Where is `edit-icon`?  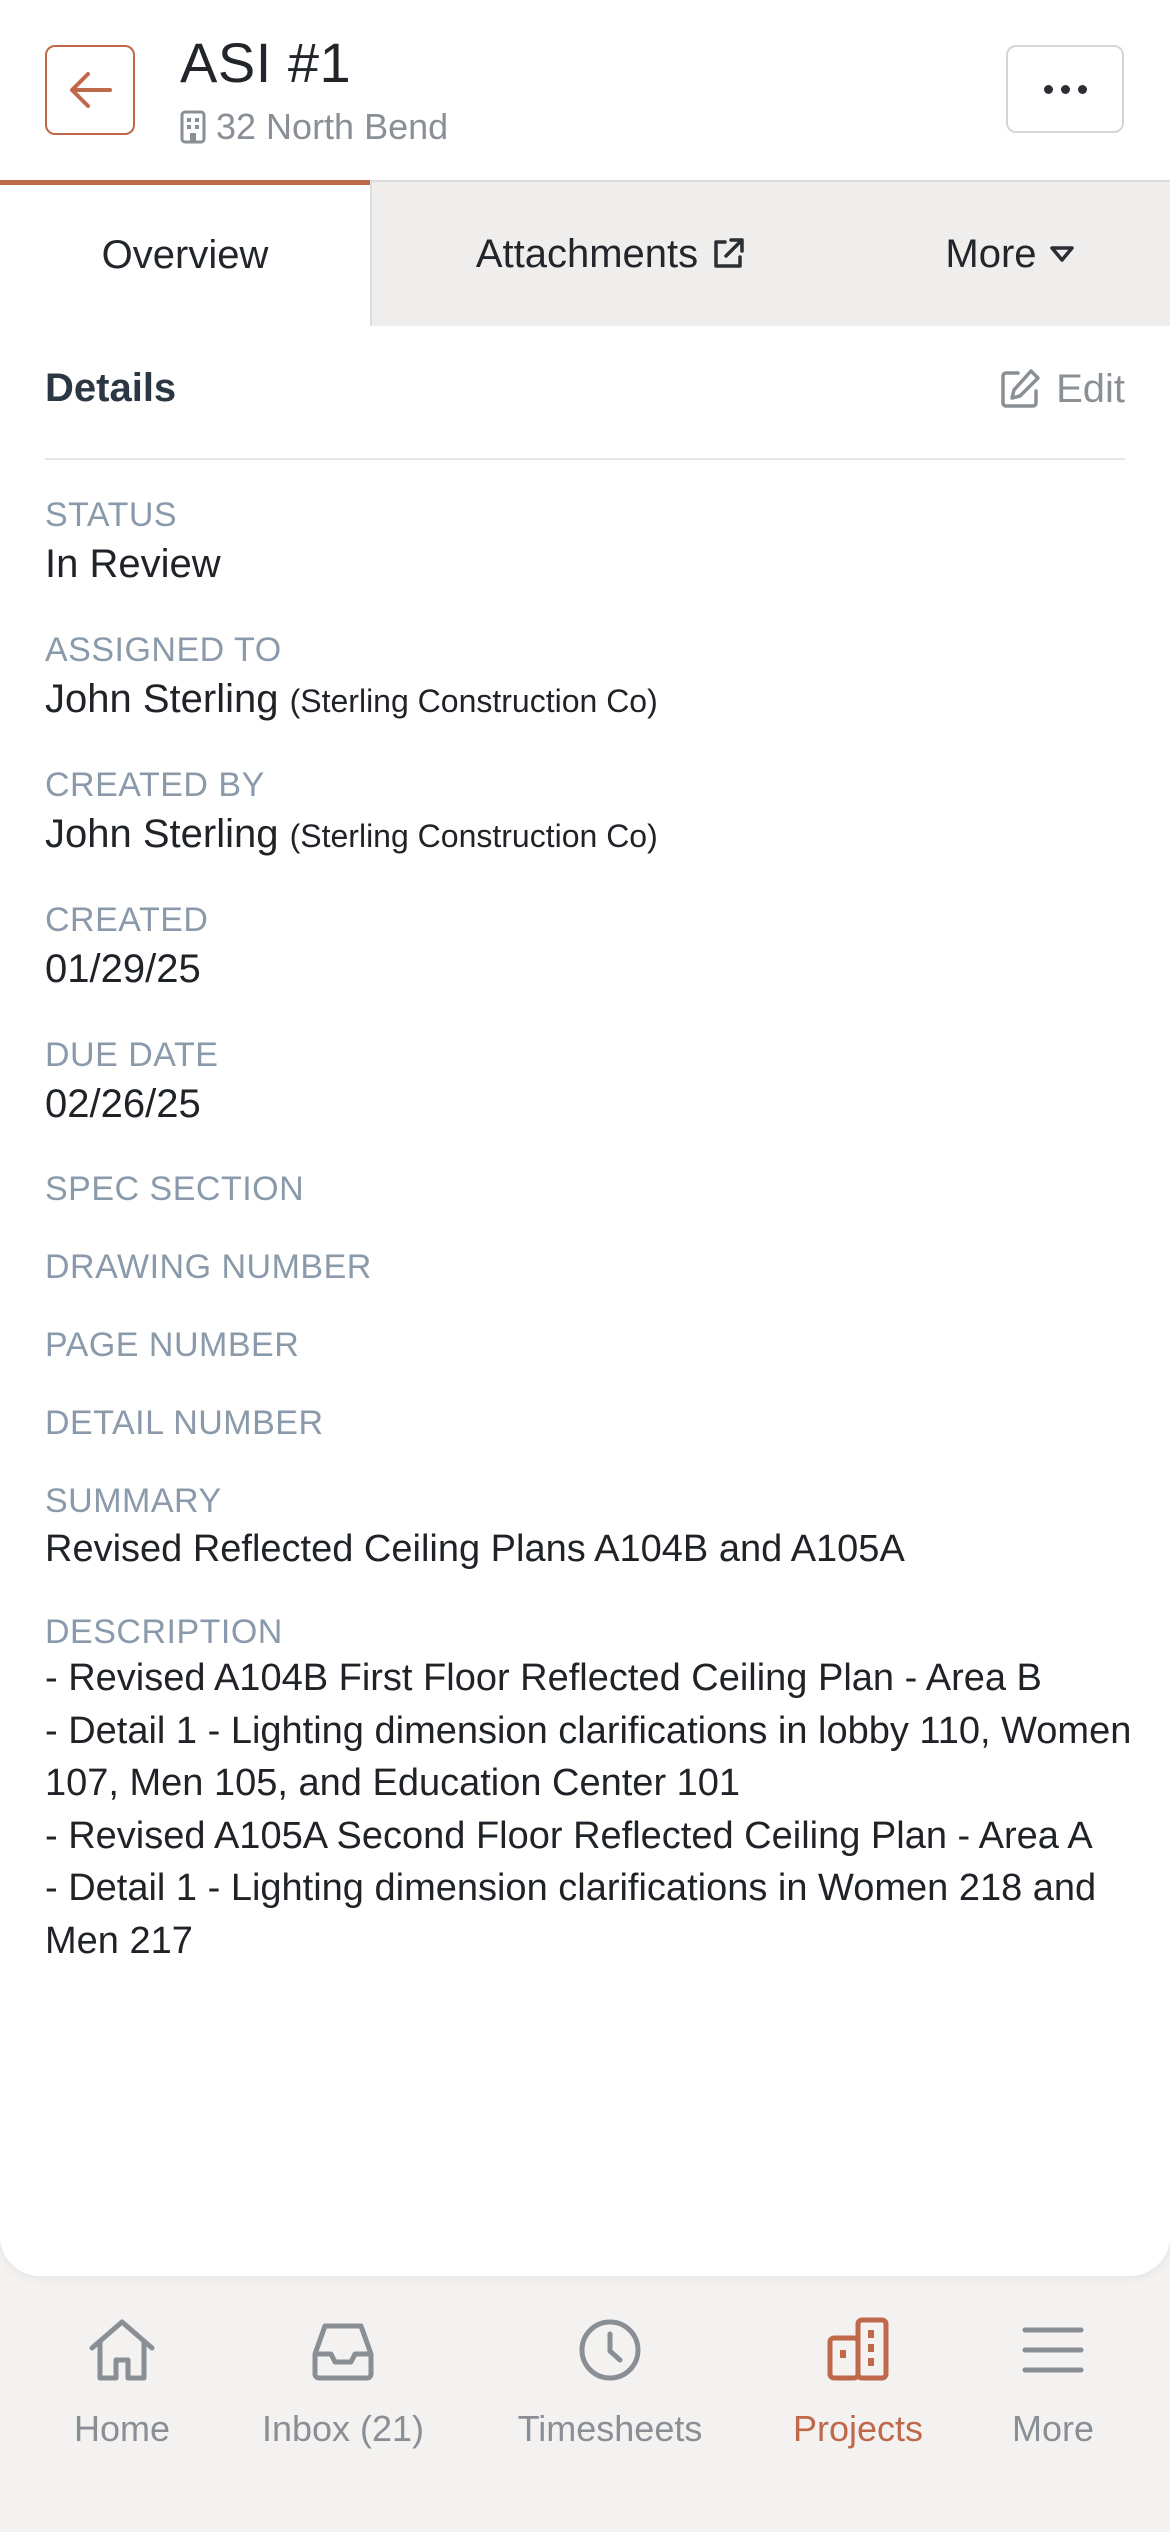 edit-icon is located at coordinates (1020, 388).